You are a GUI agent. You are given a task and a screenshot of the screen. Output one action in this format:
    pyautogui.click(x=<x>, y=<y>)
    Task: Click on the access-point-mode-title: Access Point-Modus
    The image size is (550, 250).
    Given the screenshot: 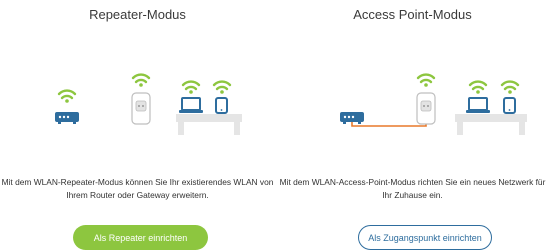 What is the action you would take?
    pyautogui.click(x=412, y=14)
    